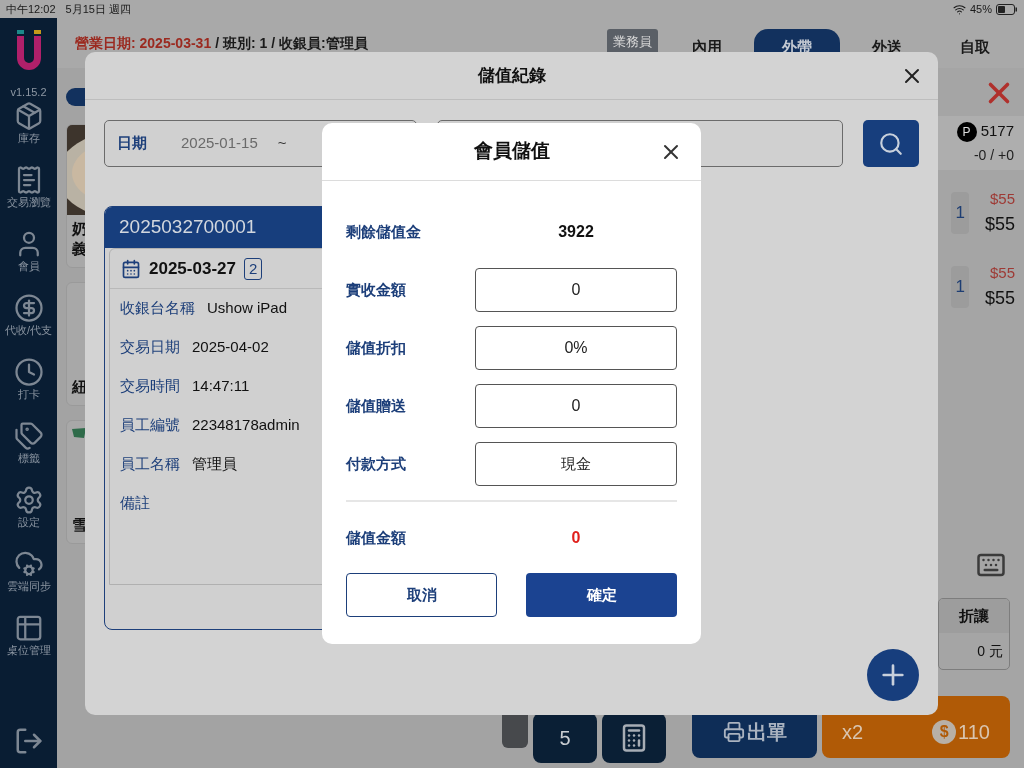 The width and height of the screenshot is (1024, 768). I want to click on total-amount: 110, so click(974, 732).